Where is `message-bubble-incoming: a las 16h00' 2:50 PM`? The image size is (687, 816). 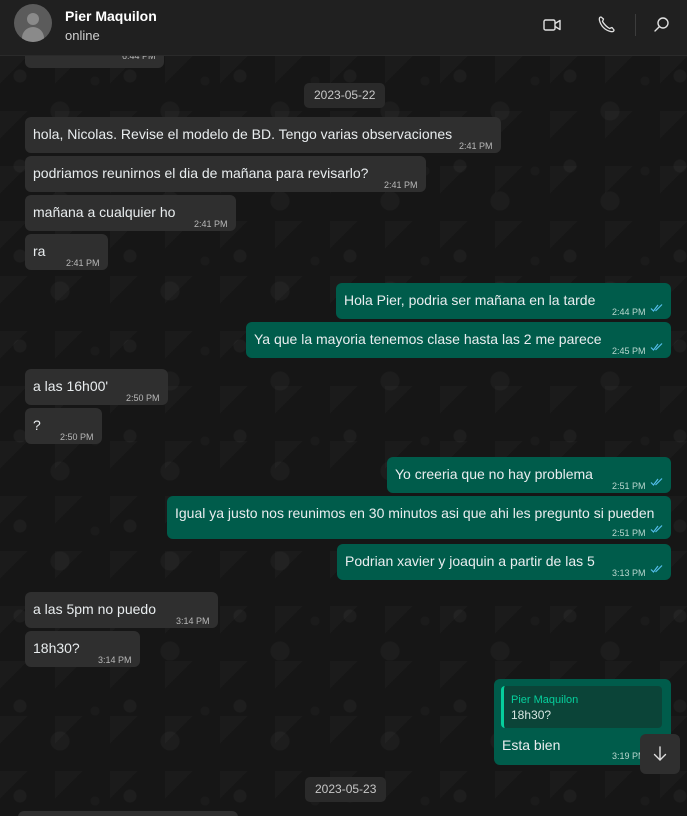 message-bubble-incoming: a las 16h00' 2:50 PM is located at coordinates (96, 387).